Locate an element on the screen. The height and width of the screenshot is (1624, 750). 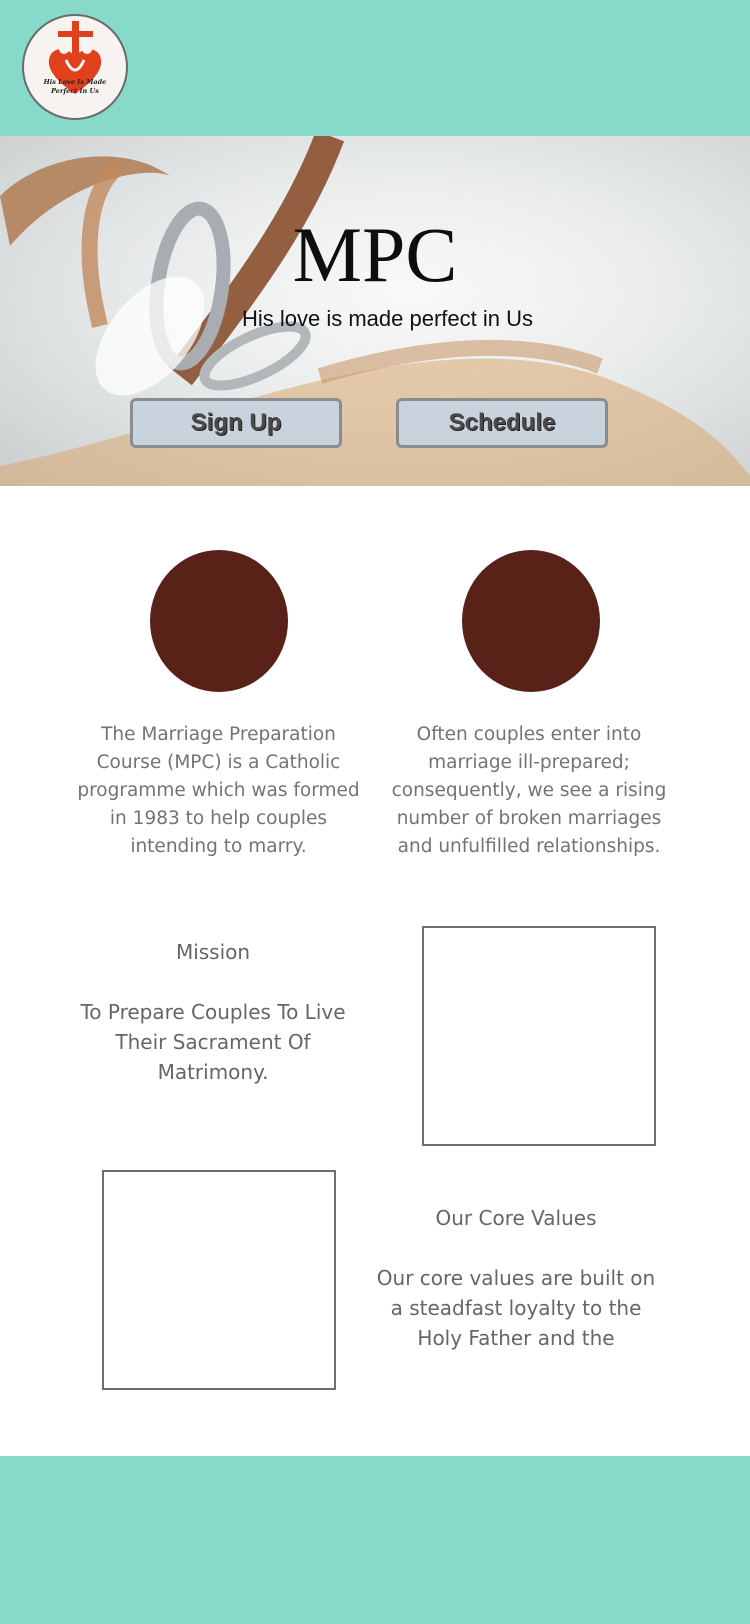
mission-image-placeholder is located at coordinates (539, 1036).